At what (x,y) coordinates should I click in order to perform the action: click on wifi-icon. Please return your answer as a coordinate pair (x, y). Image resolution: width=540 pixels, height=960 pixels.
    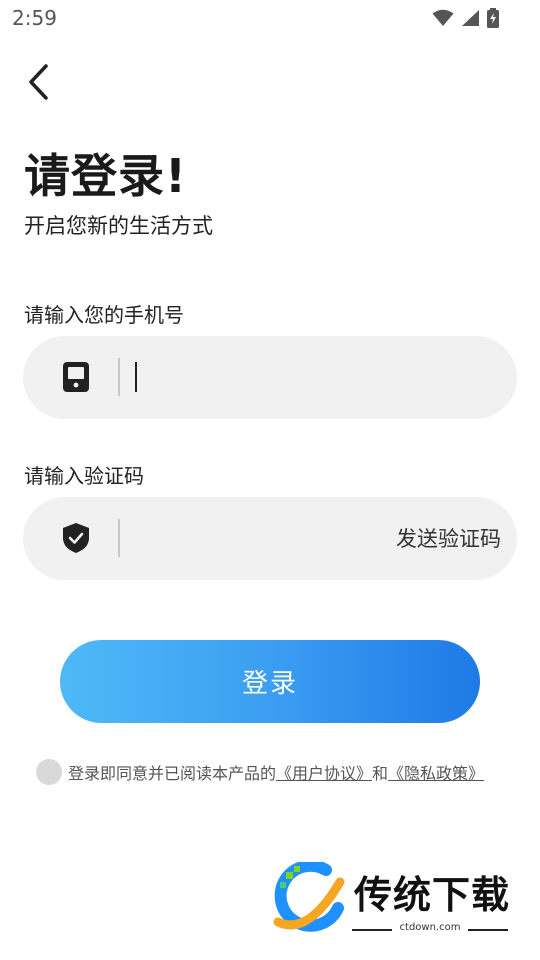
    Looking at the image, I should click on (443, 17).